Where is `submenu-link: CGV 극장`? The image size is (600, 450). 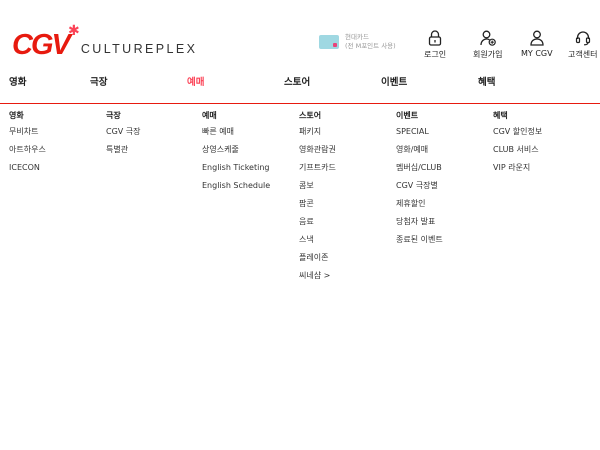
submenu-link: CGV 극장 is located at coordinates (123, 134).